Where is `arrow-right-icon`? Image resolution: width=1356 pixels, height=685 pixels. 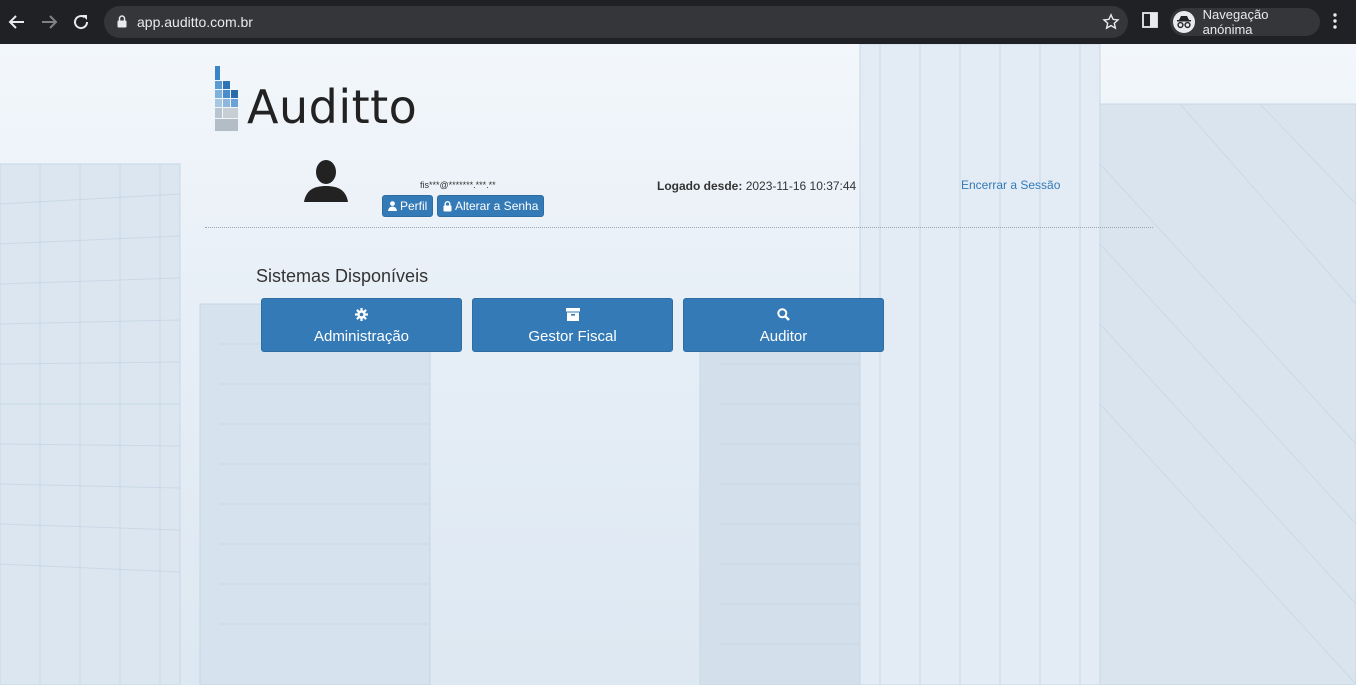 arrow-right-icon is located at coordinates (50, 22).